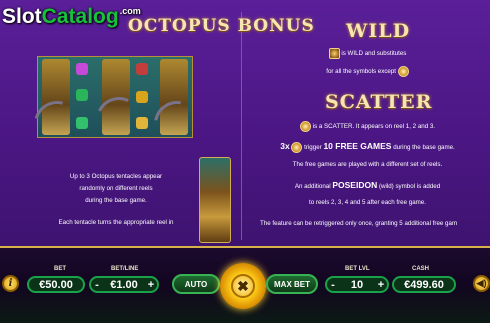 The width and height of the screenshot is (490, 323). Describe the element at coordinates (421, 269) in the screenshot. I see `cash-label: CASH` at that location.